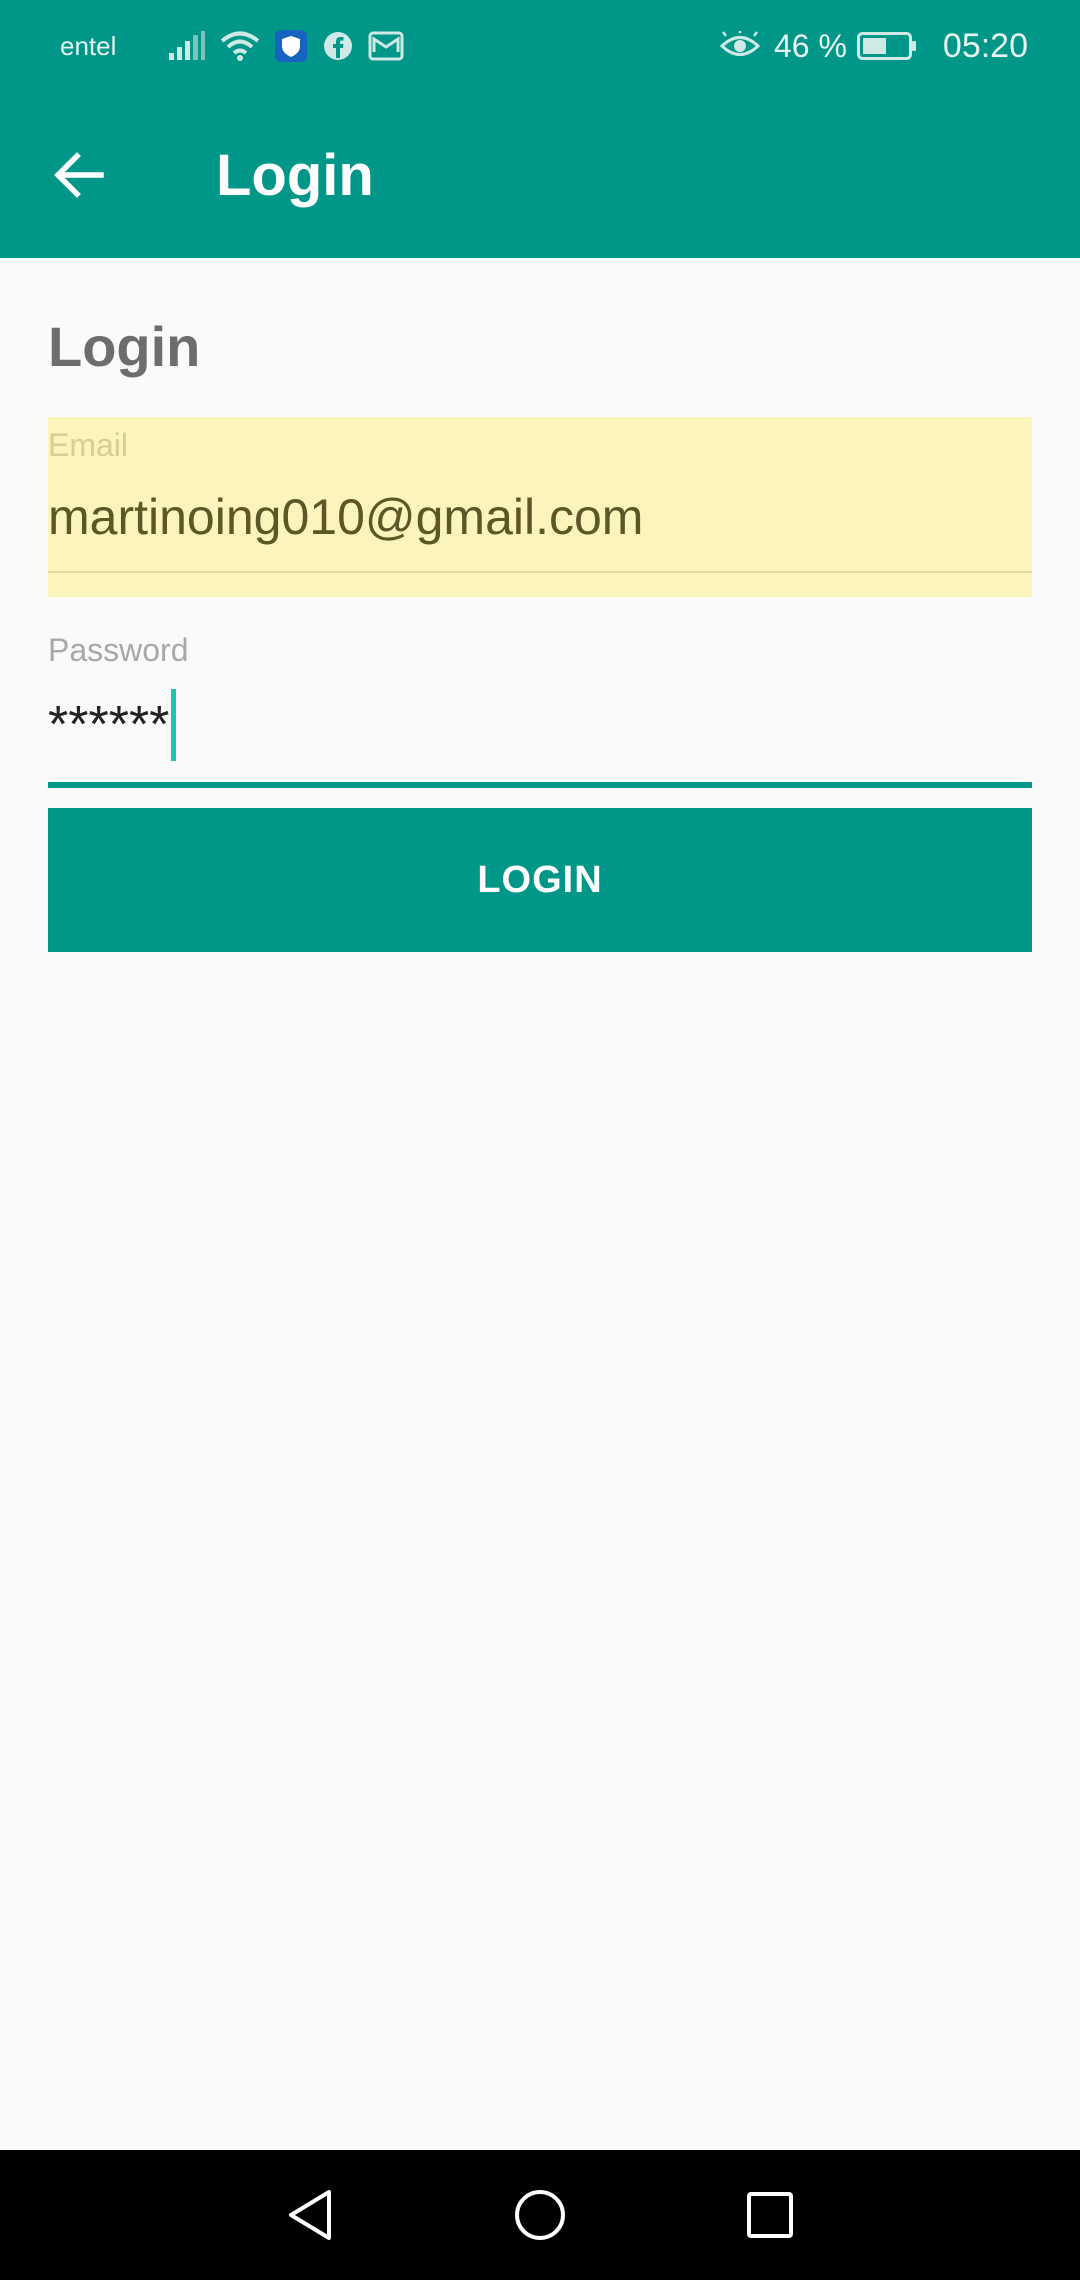  I want to click on recents-nav-icon, so click(770, 2215).